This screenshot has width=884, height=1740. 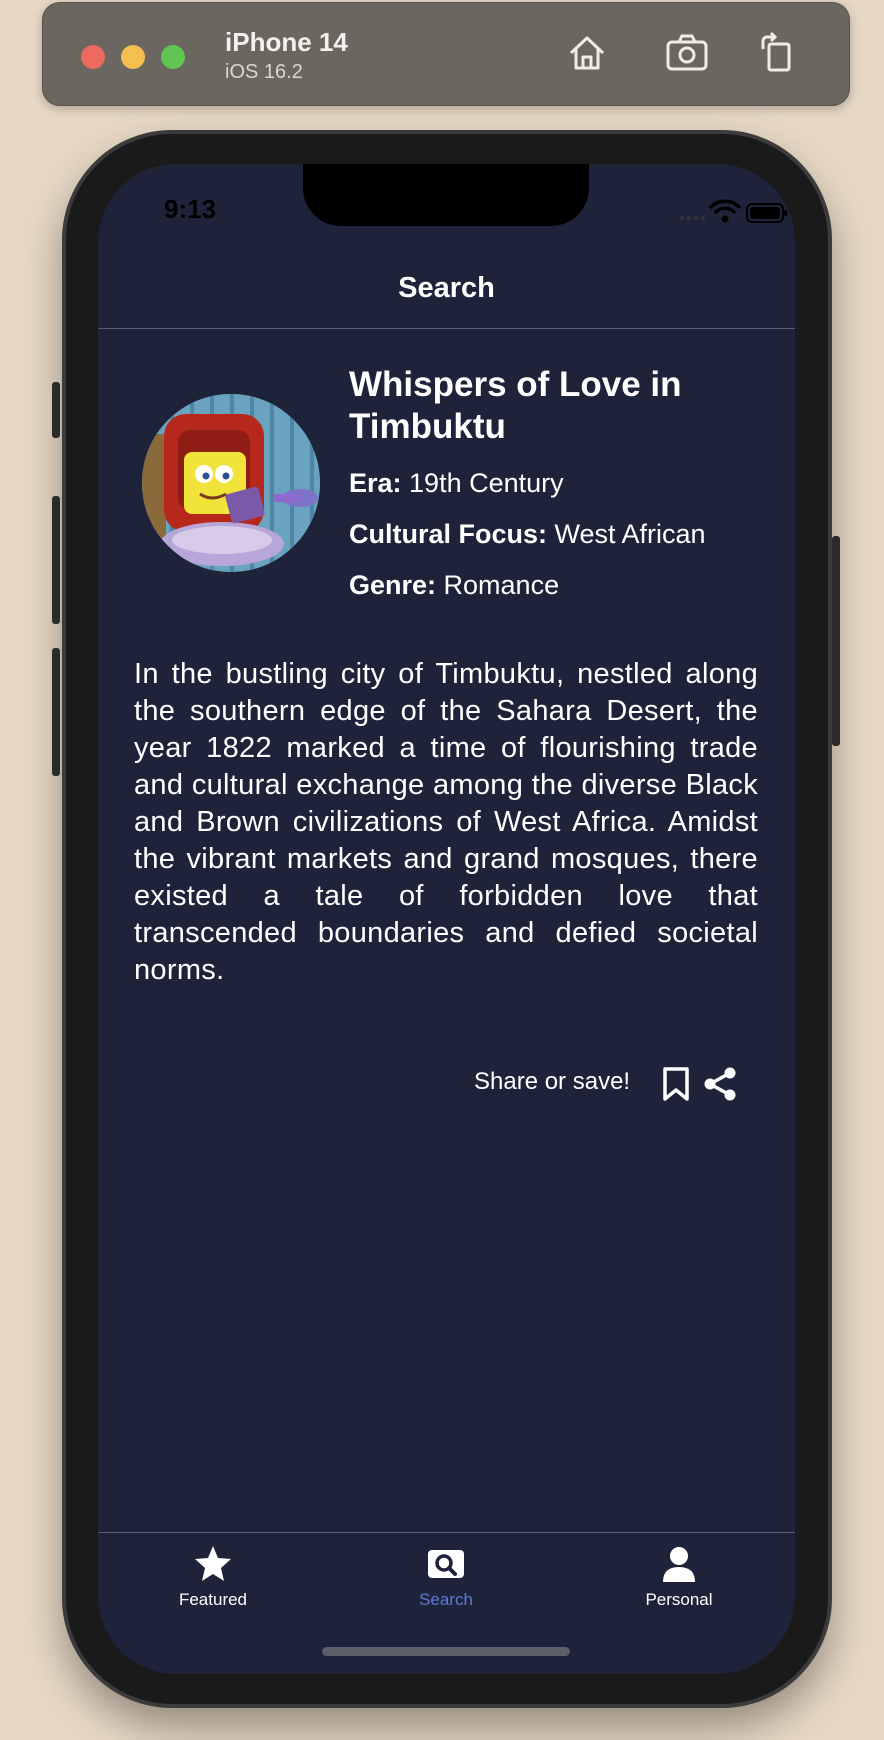 What do you see at coordinates (56, 712) in the screenshot?
I see `volume-down-button` at bounding box center [56, 712].